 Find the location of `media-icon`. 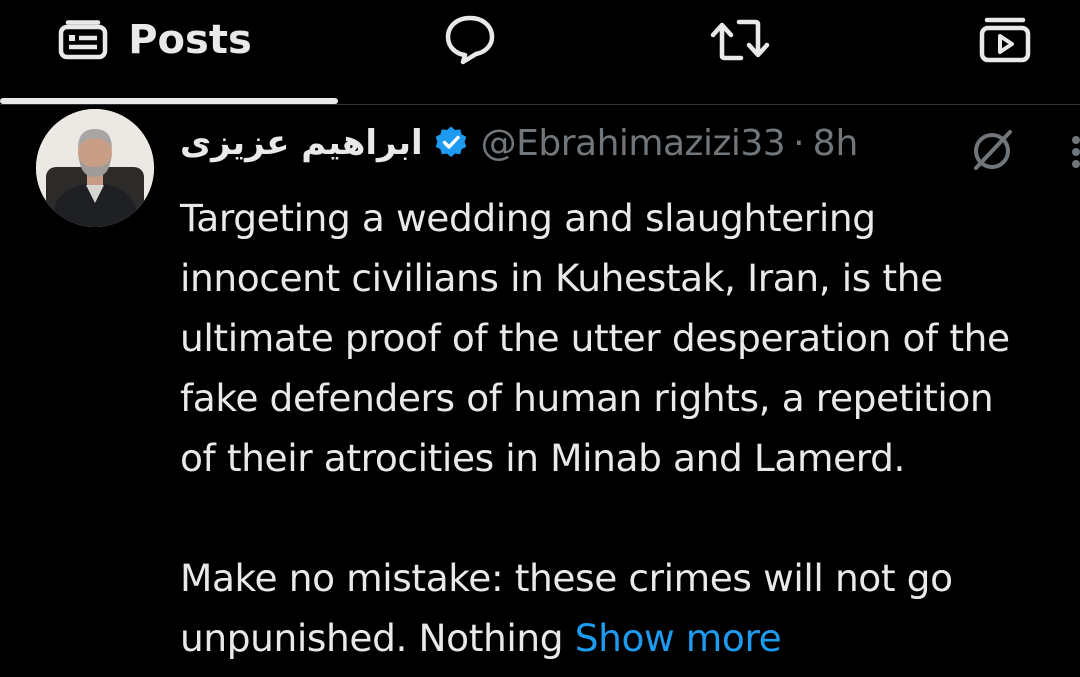

media-icon is located at coordinates (1005, 40).